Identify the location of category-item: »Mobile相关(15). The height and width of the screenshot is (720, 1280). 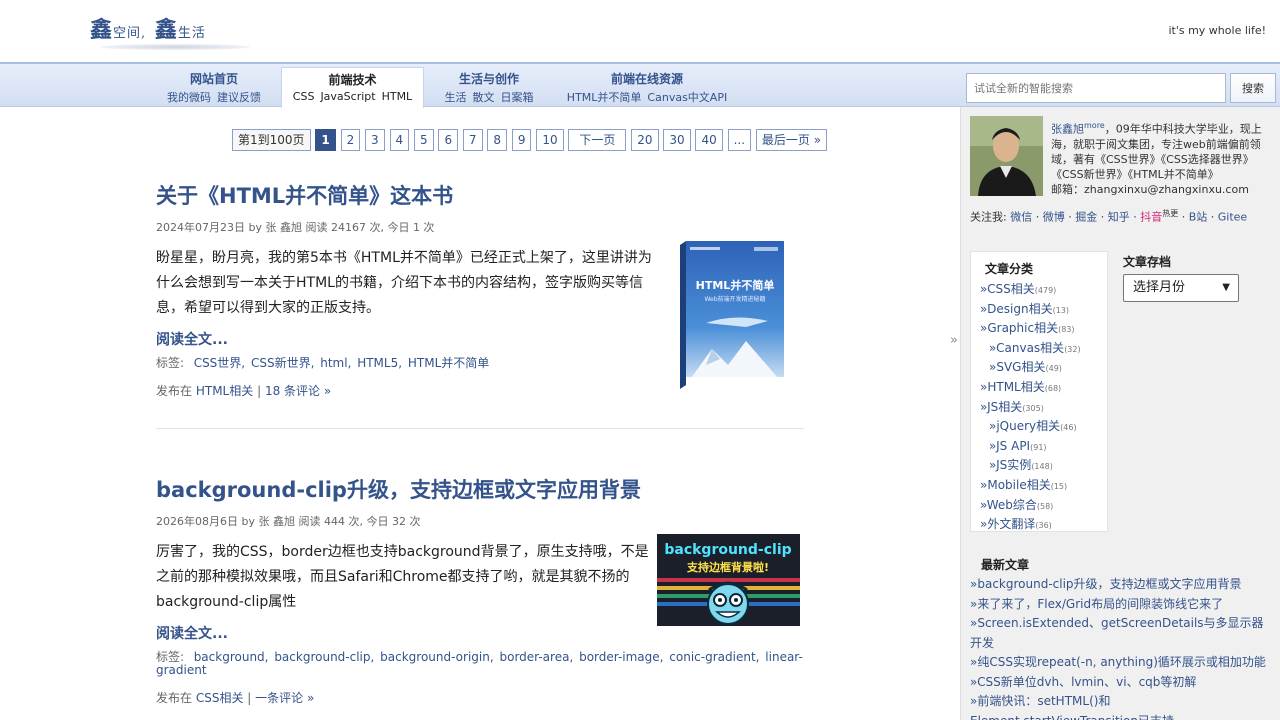
(1044, 486).